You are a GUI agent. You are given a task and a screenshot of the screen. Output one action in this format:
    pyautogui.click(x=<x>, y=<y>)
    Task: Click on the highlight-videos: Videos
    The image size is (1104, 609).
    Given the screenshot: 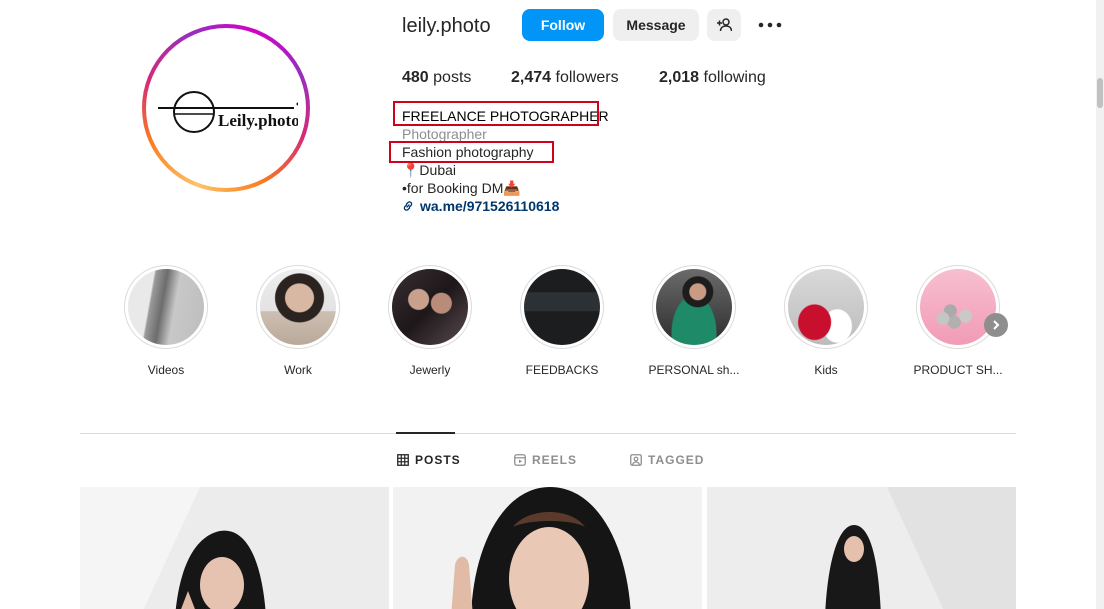 What is the action you would take?
    pyautogui.click(x=166, y=321)
    